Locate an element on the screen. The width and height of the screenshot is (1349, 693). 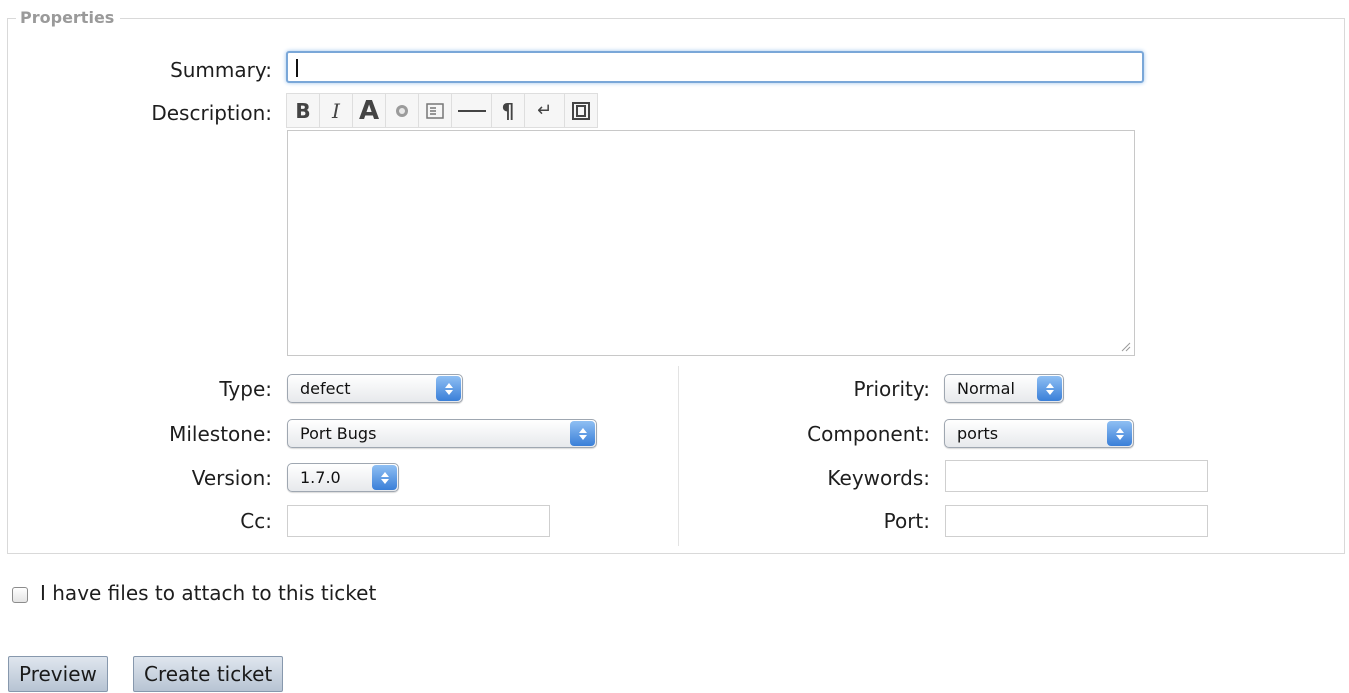
horizontal-rule-button is located at coordinates (472, 110).